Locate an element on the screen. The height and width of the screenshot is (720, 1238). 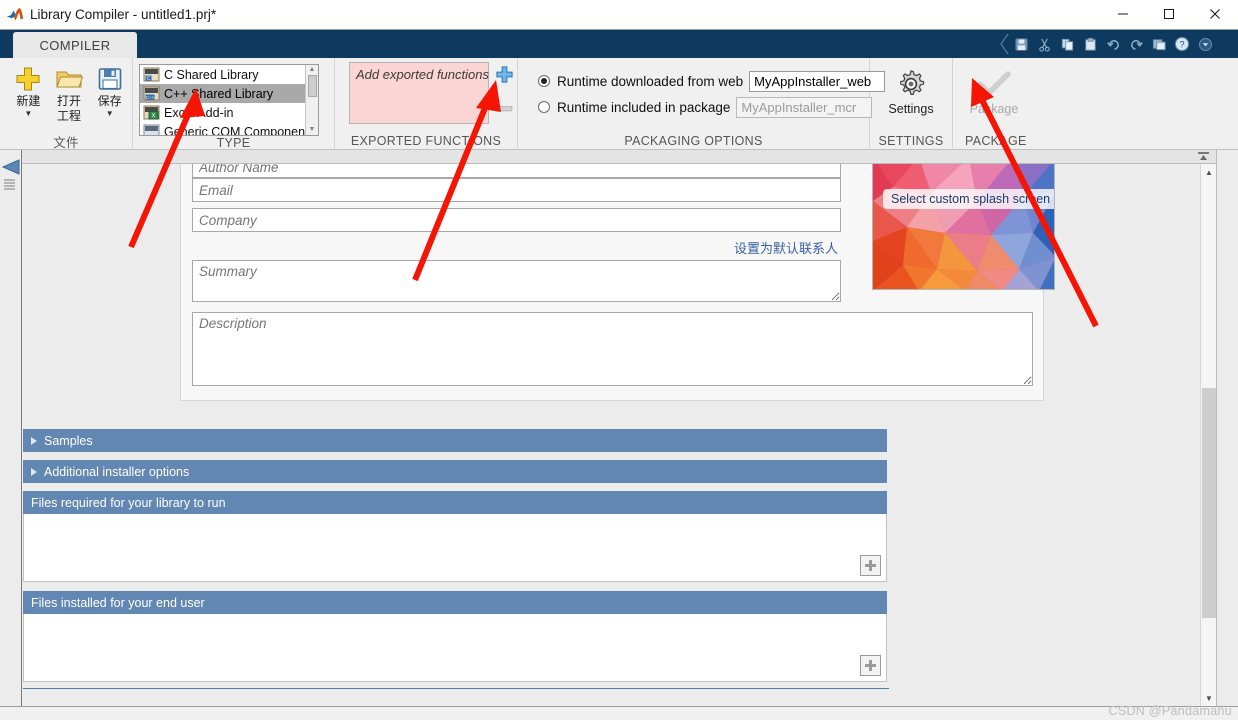
ribbon-group-settings-label: SETTINGS is located at coordinates (911, 141).